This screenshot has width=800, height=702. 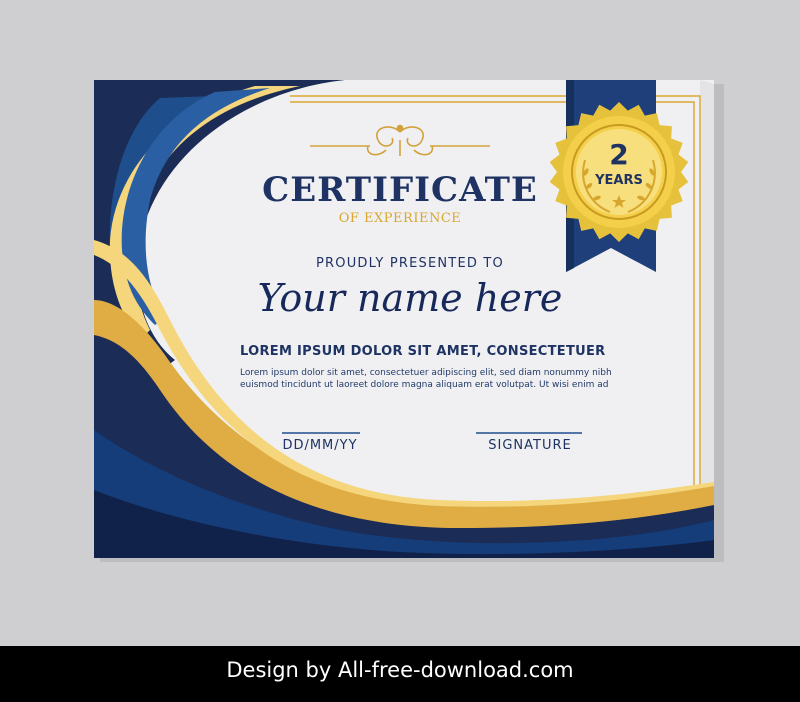 I want to click on signature-label: SIGNATURE, so click(x=530, y=445).